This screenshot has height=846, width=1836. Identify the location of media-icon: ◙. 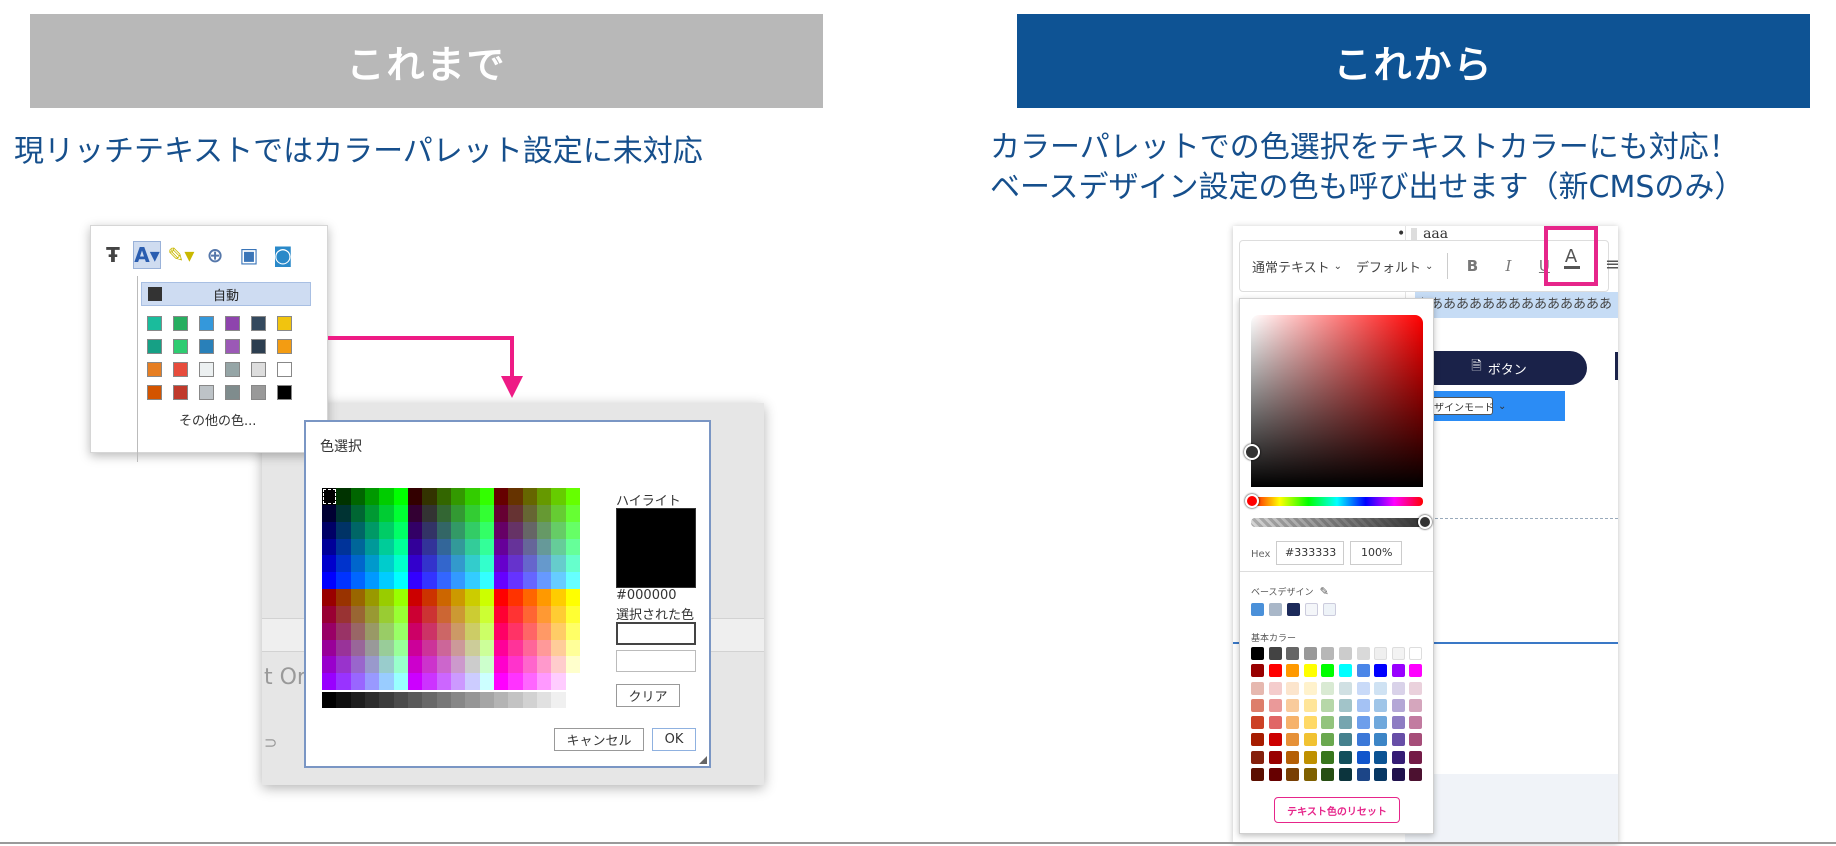
(283, 255).